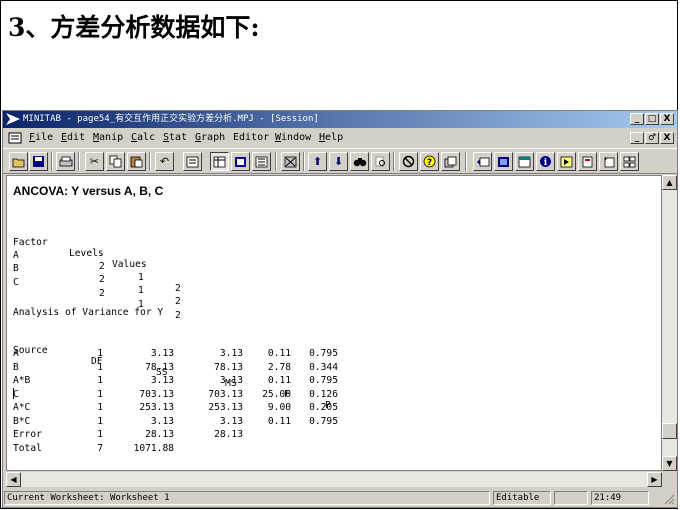 The image size is (680, 510). Describe the element at coordinates (323, 367) in the screenshot. I see `anova-cell-p: 0.344` at that location.